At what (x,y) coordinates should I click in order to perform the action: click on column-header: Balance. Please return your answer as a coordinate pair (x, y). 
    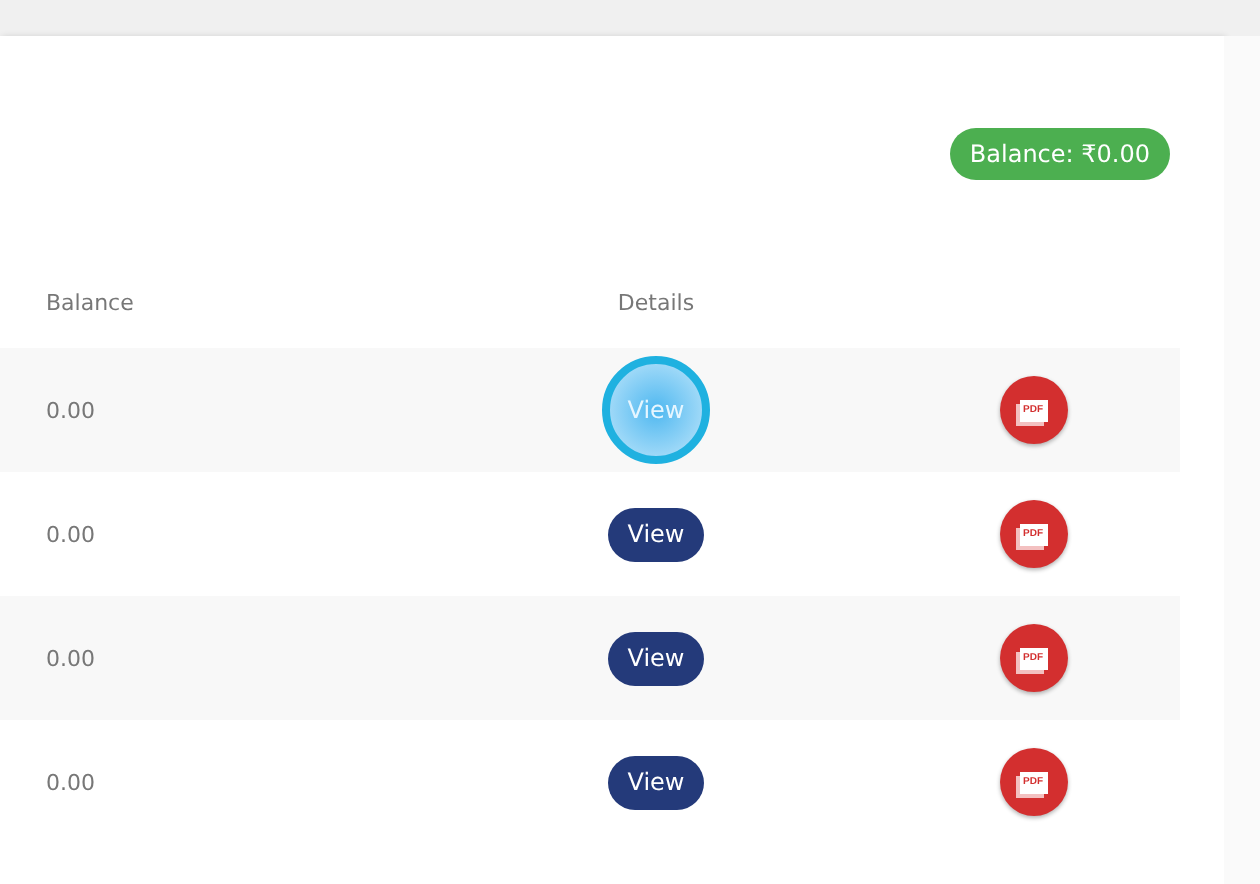
    Looking at the image, I should click on (90, 302).